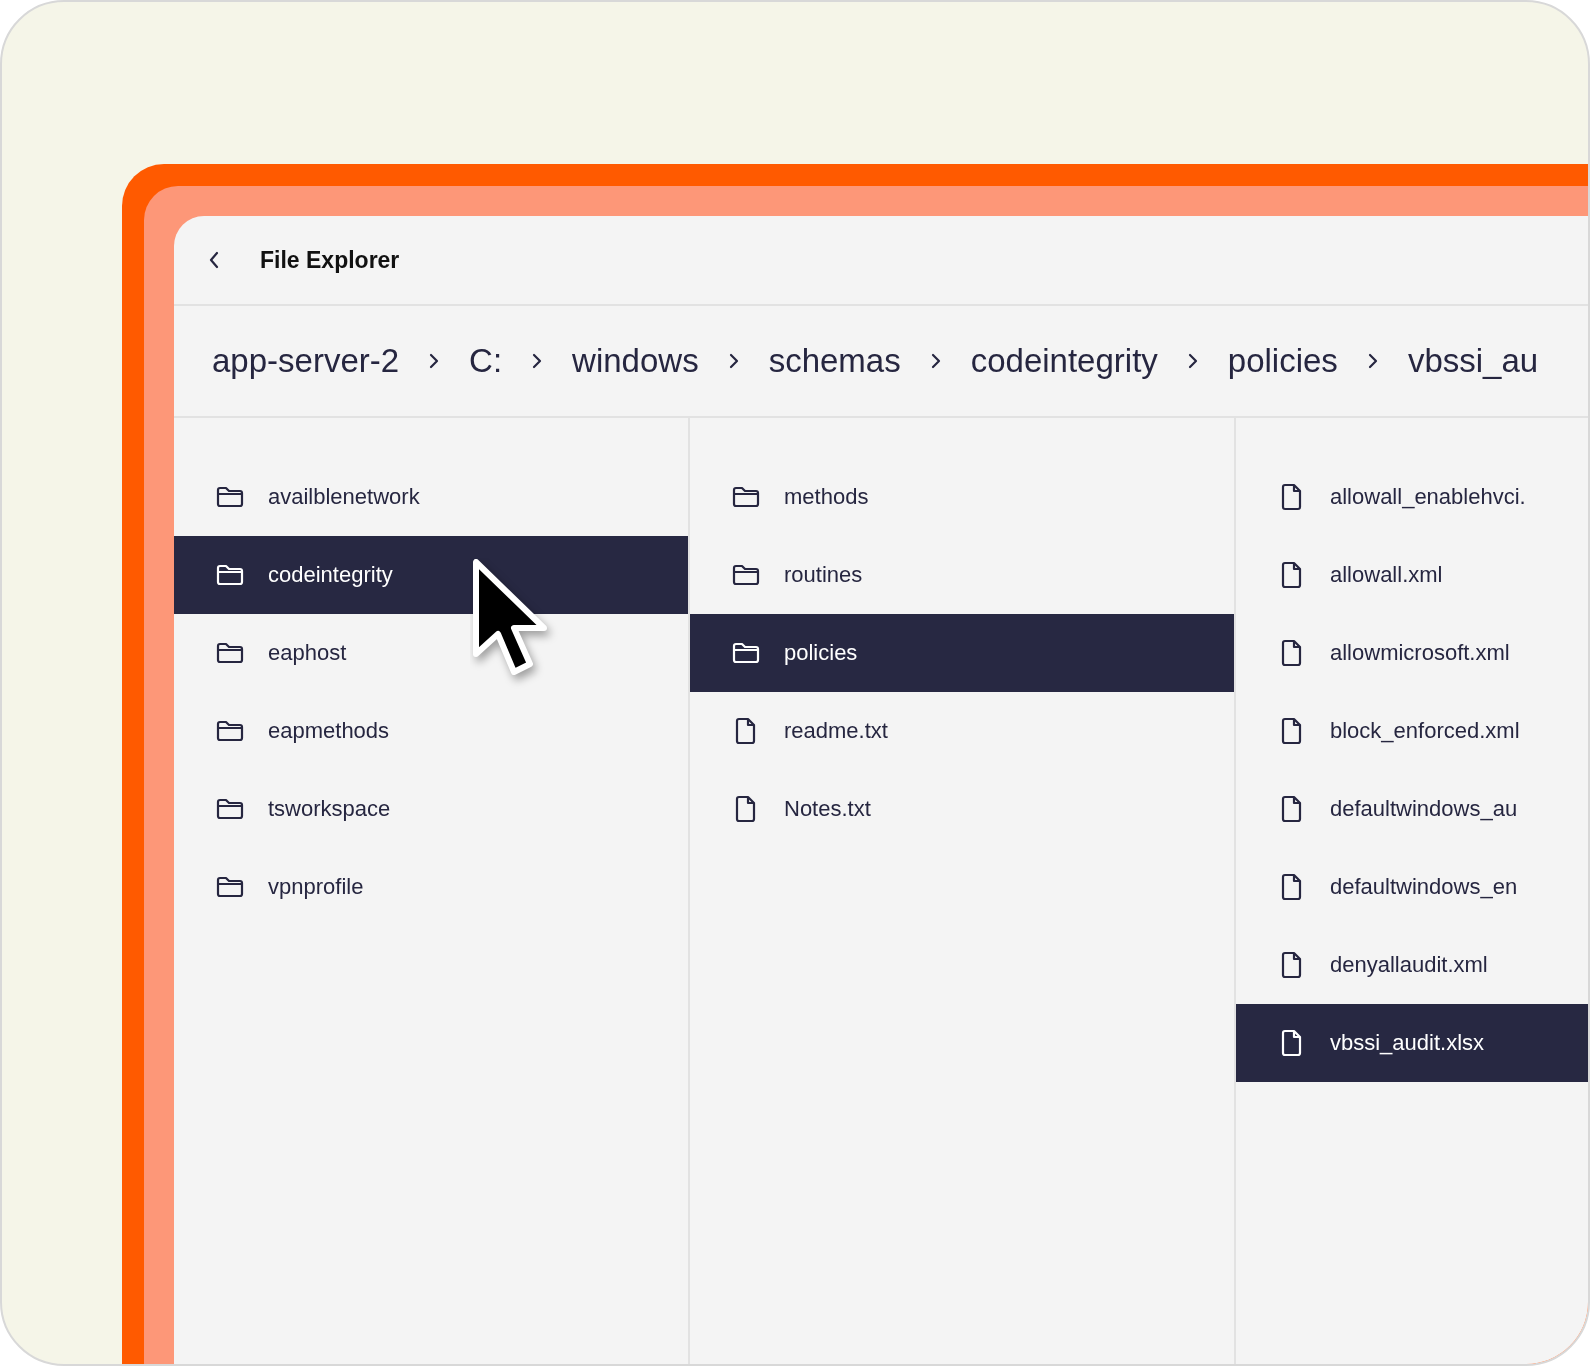  Describe the element at coordinates (1412, 1043) in the screenshot. I see `file-row: vbssi_audit.xlsx` at that location.